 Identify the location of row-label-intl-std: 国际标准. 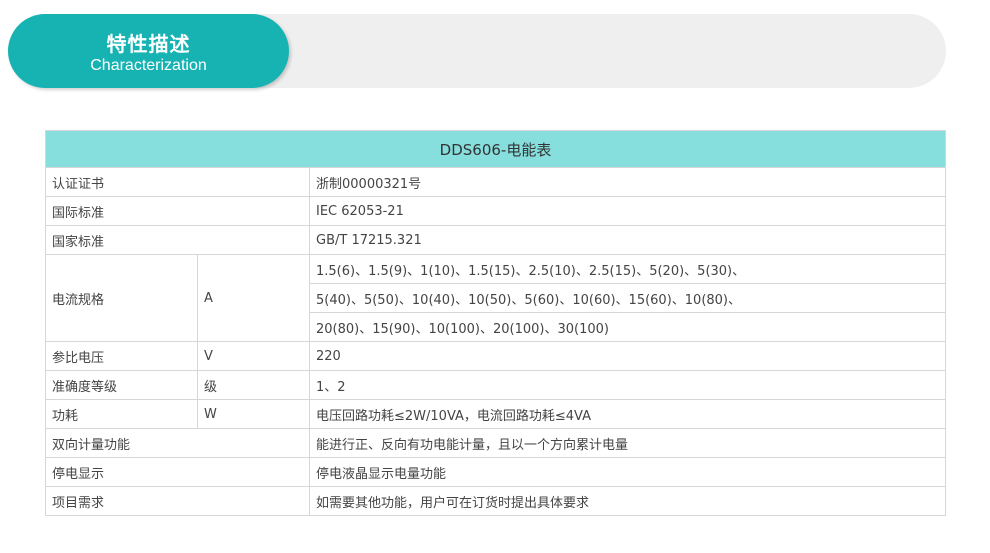
(177, 211).